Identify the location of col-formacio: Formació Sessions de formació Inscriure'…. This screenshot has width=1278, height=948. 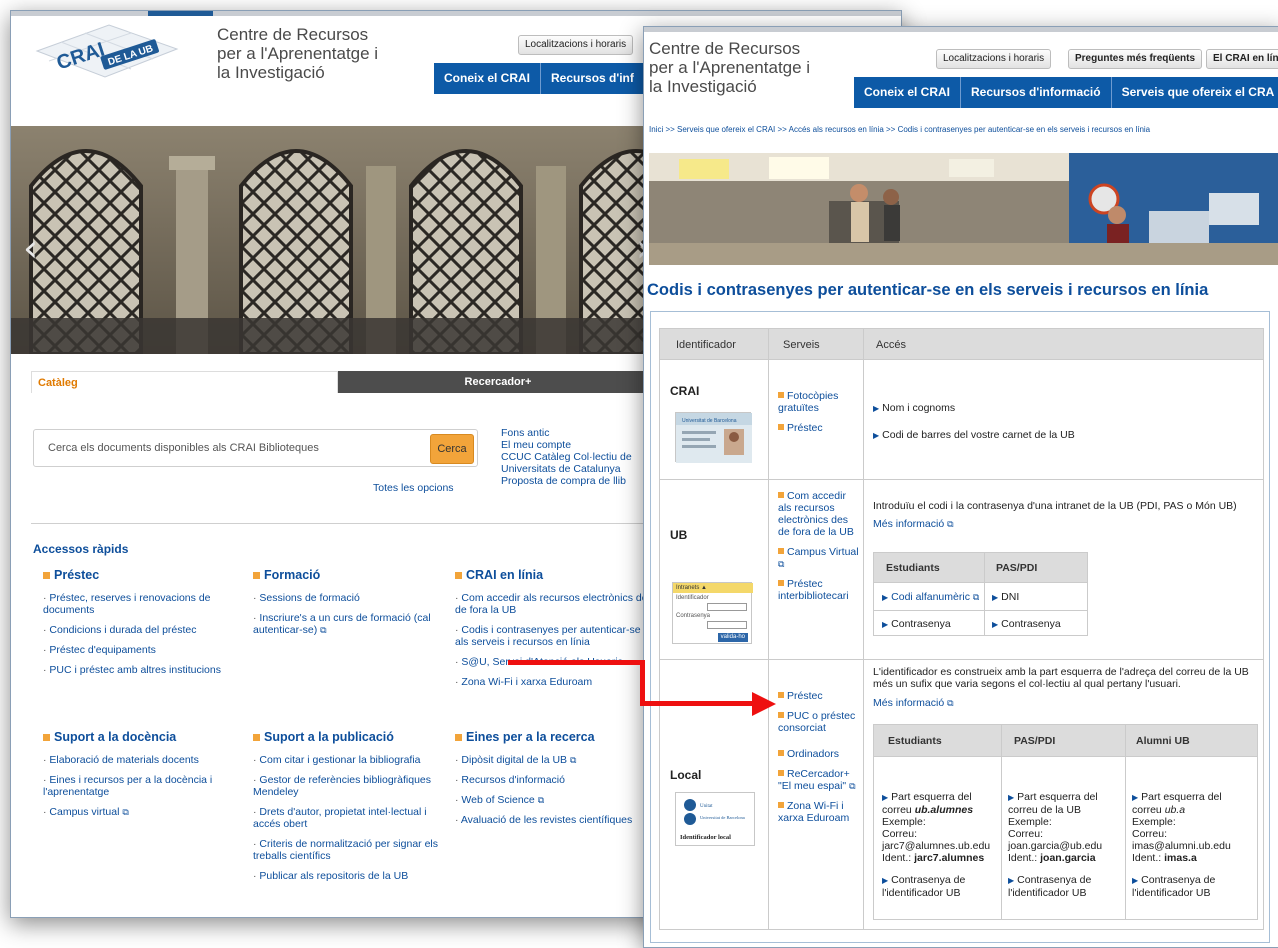
(353, 606).